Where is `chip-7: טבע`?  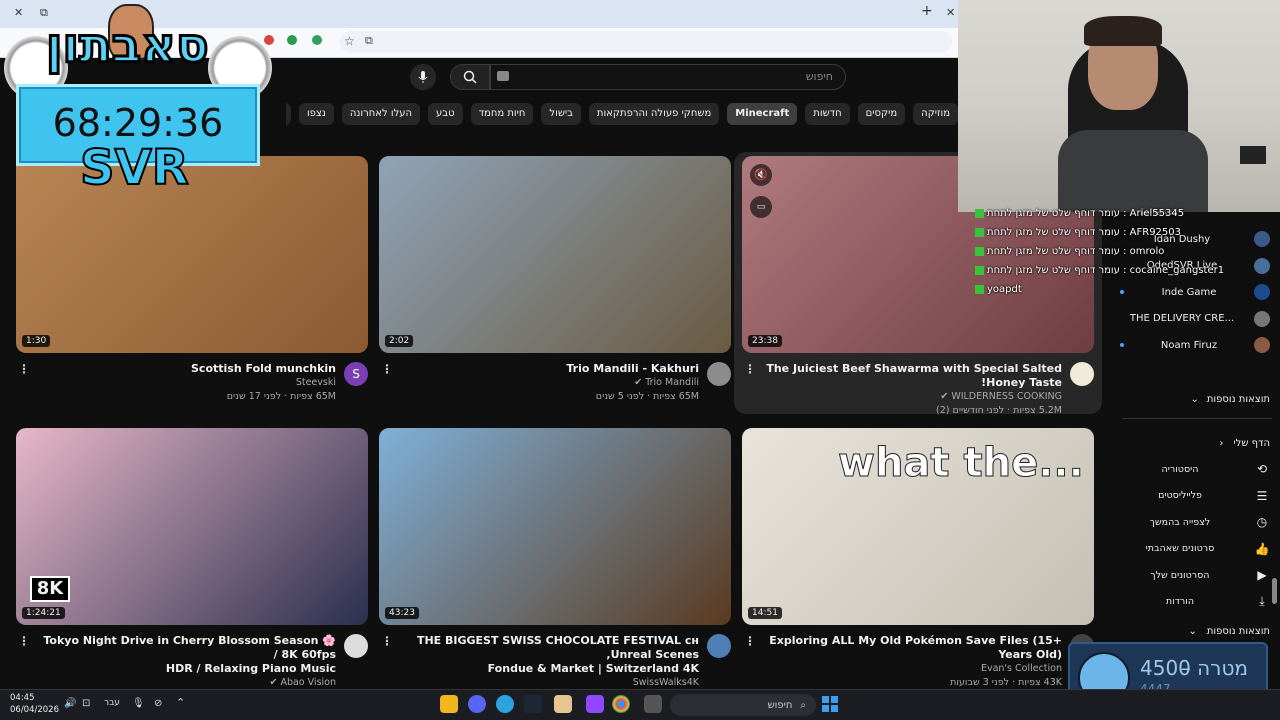 chip-7: טבע is located at coordinates (445, 114).